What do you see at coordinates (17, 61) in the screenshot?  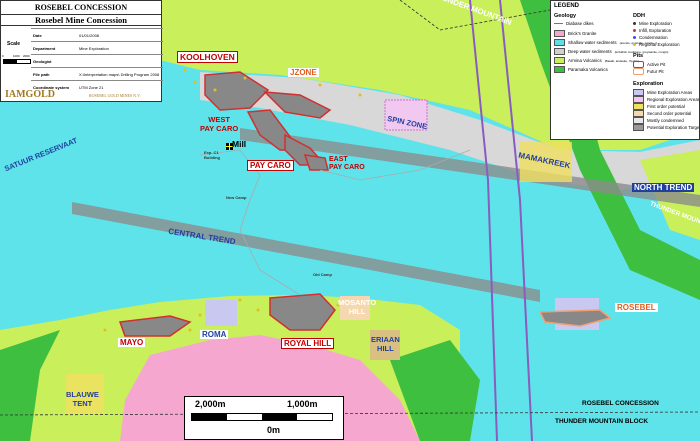 I see `title-scale-ruler` at bounding box center [17, 61].